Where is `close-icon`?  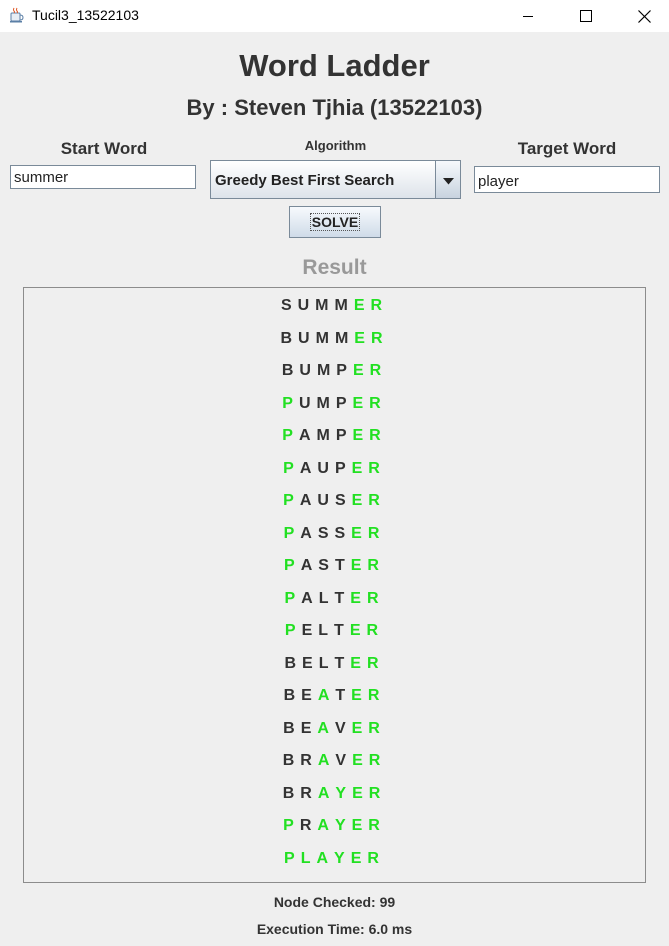
close-icon is located at coordinates (644, 16).